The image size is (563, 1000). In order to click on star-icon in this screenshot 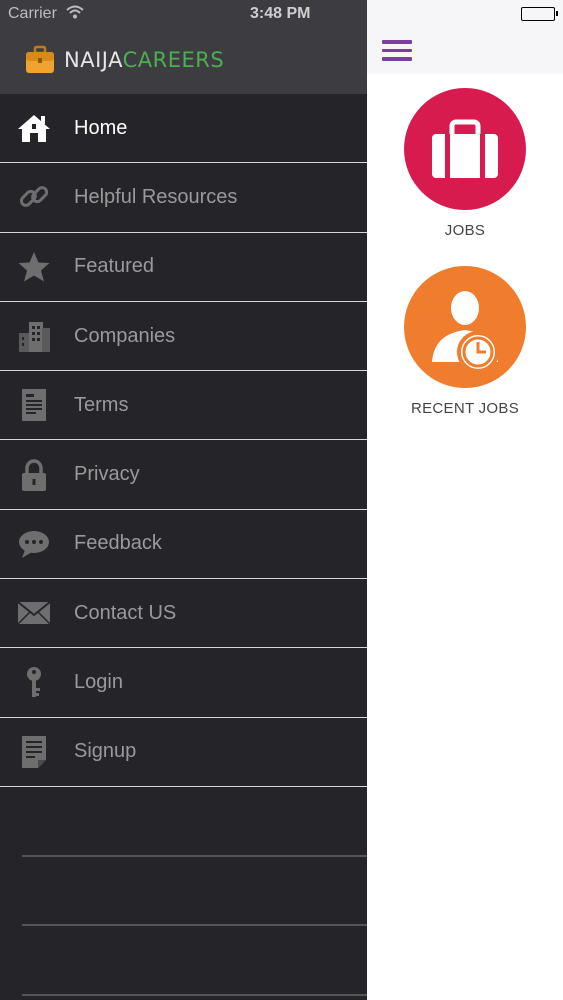, I will do `click(34, 267)`.